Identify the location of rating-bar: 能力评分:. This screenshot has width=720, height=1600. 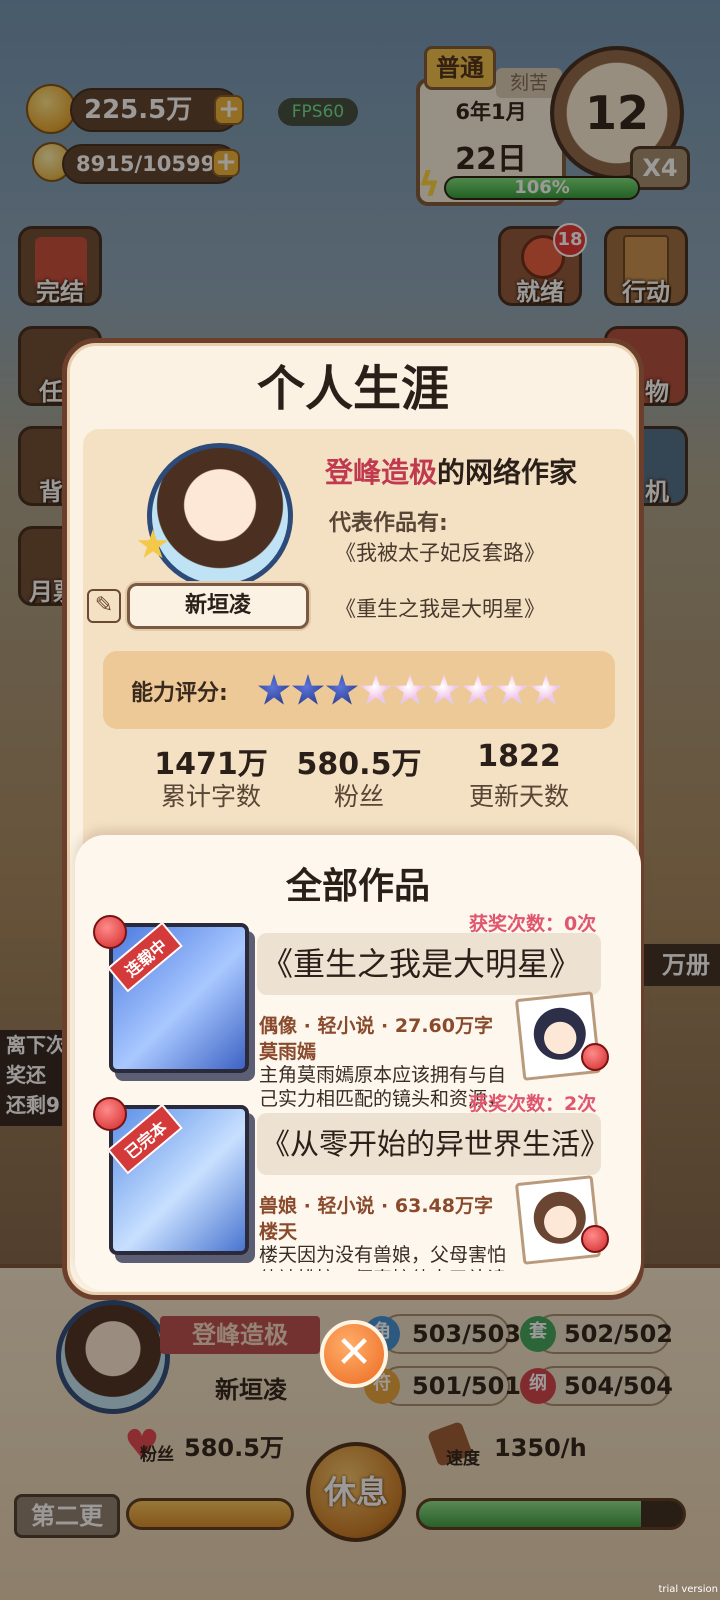
(359, 690).